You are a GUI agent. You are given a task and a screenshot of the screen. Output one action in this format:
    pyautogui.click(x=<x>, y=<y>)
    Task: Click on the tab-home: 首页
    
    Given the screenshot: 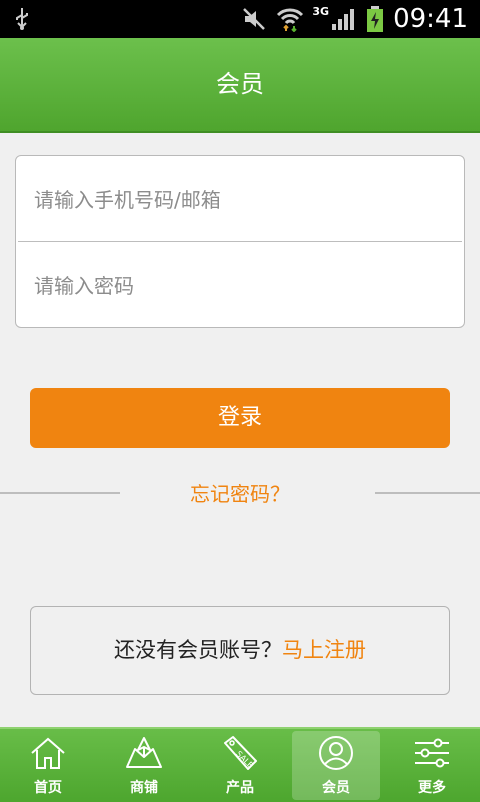 What is the action you would take?
    pyautogui.click(x=48, y=765)
    